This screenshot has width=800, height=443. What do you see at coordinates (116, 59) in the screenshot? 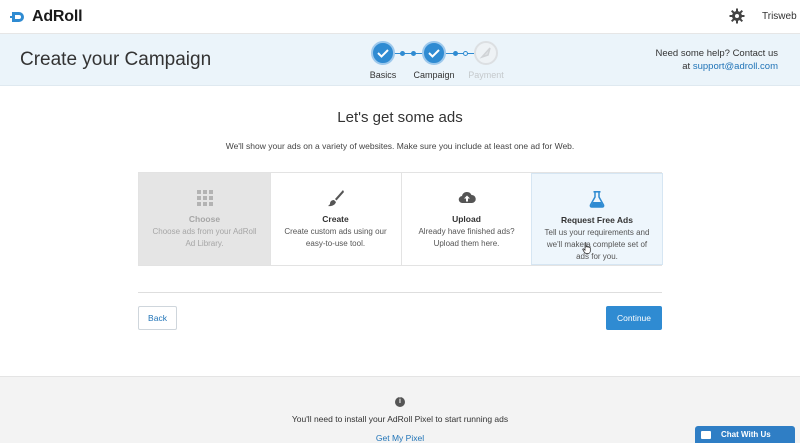
I see `page-title: Create your Campaign` at bounding box center [116, 59].